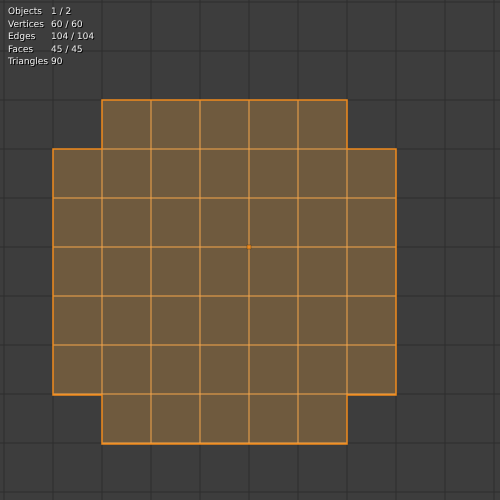  Describe the element at coordinates (67, 24) in the screenshot. I see `stat-value: 60 / 60` at that location.